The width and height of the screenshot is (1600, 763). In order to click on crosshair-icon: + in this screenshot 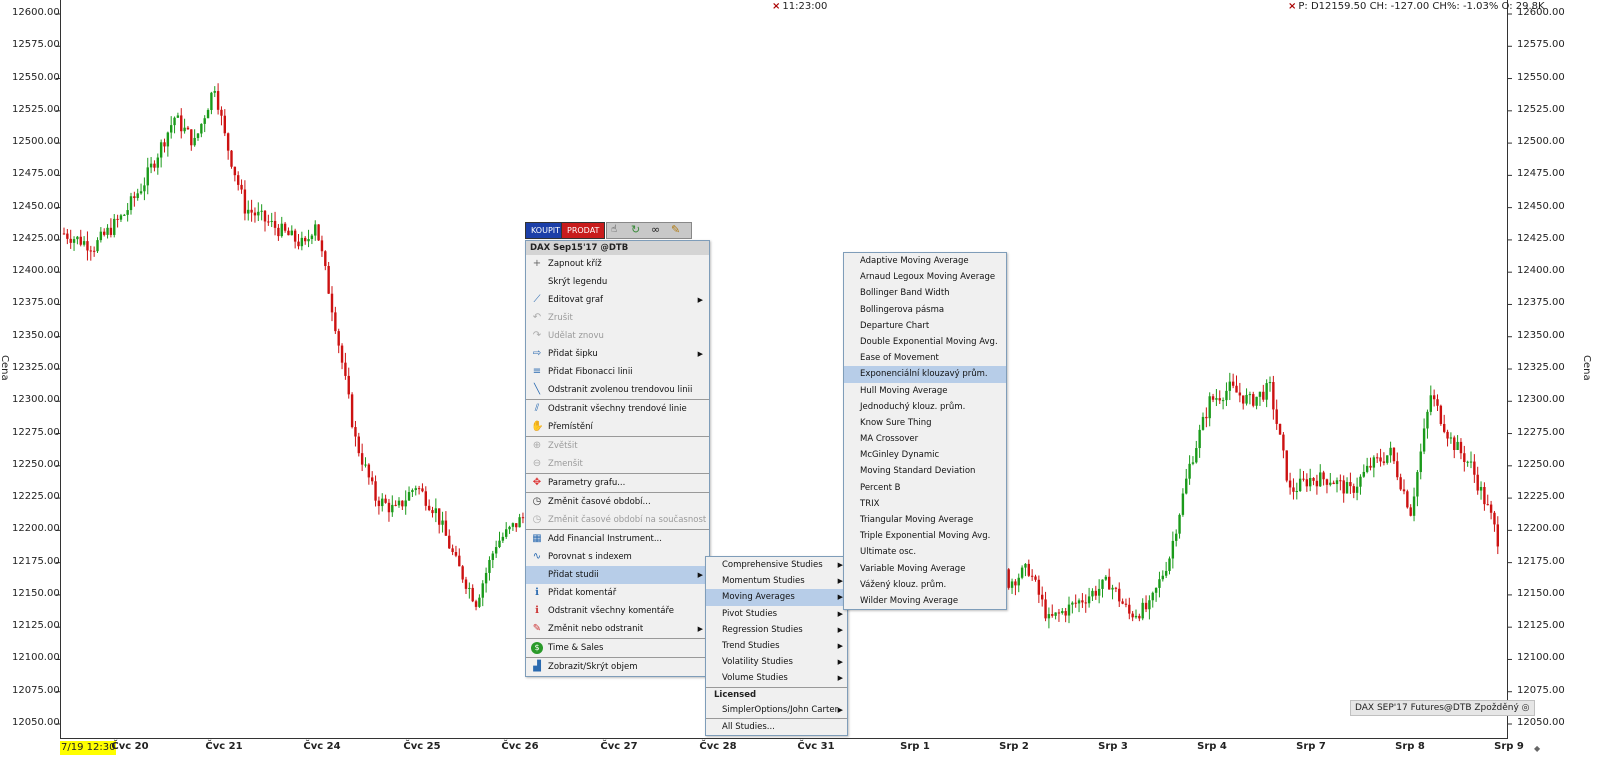, I will do `click(537, 263)`.